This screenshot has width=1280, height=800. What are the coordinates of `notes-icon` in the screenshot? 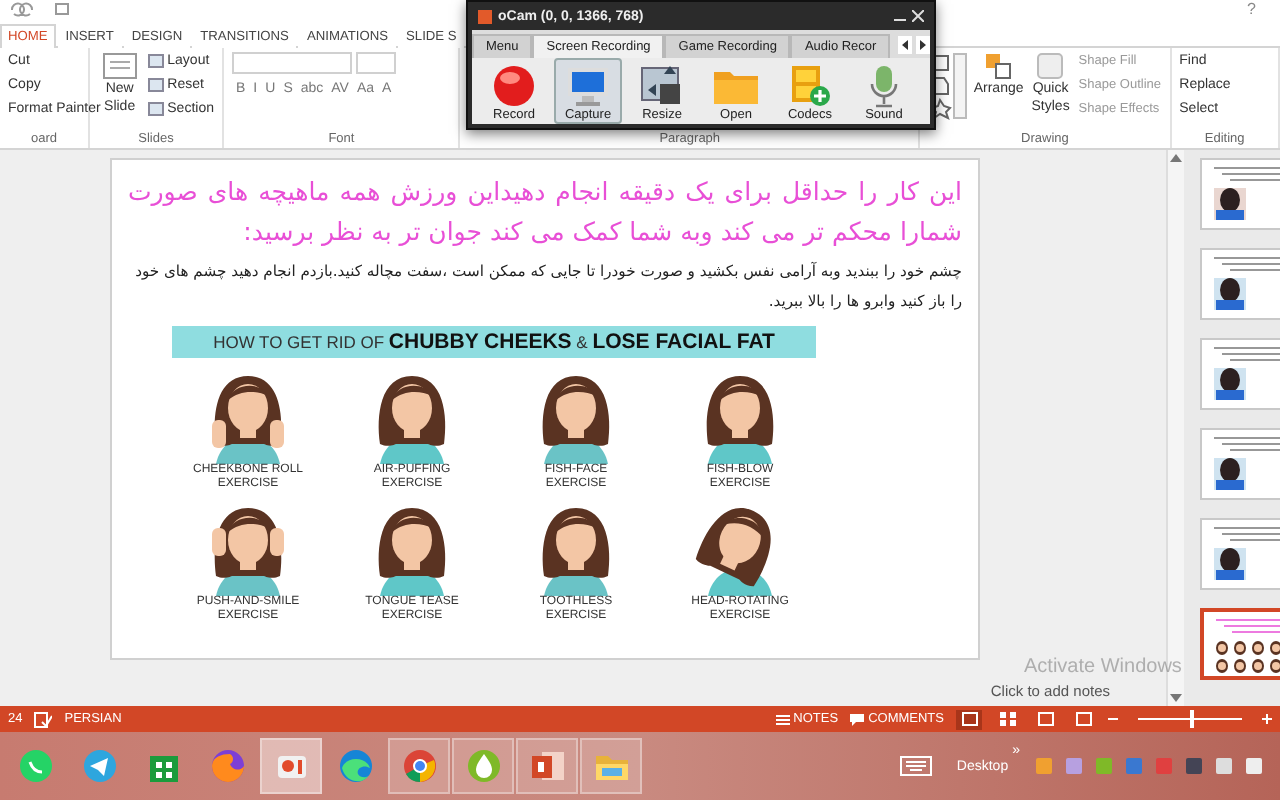 It's located at (782, 719).